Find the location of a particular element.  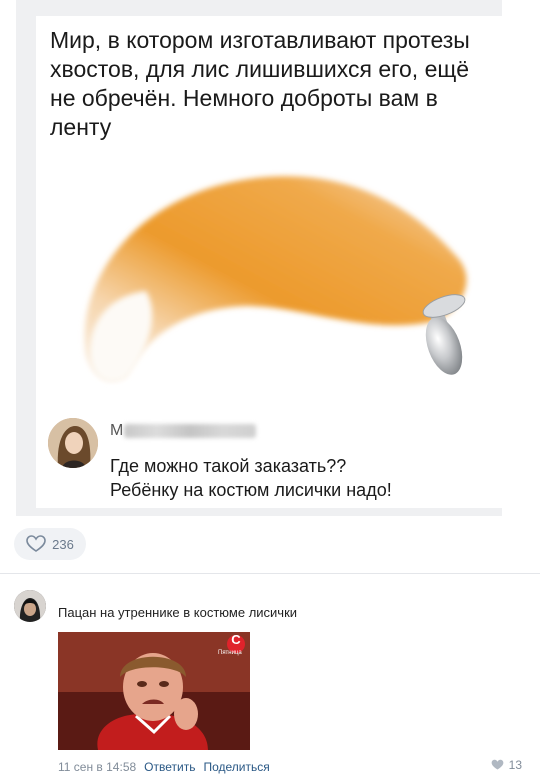

post-like-button: 236 is located at coordinates (50, 544).